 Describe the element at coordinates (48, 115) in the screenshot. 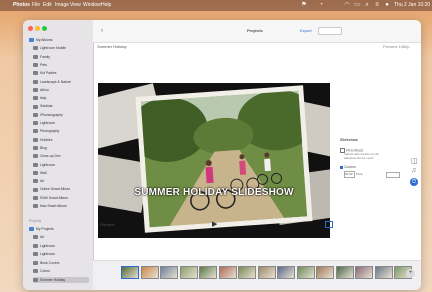

I see `sidebar-item: iPhoneography` at that location.